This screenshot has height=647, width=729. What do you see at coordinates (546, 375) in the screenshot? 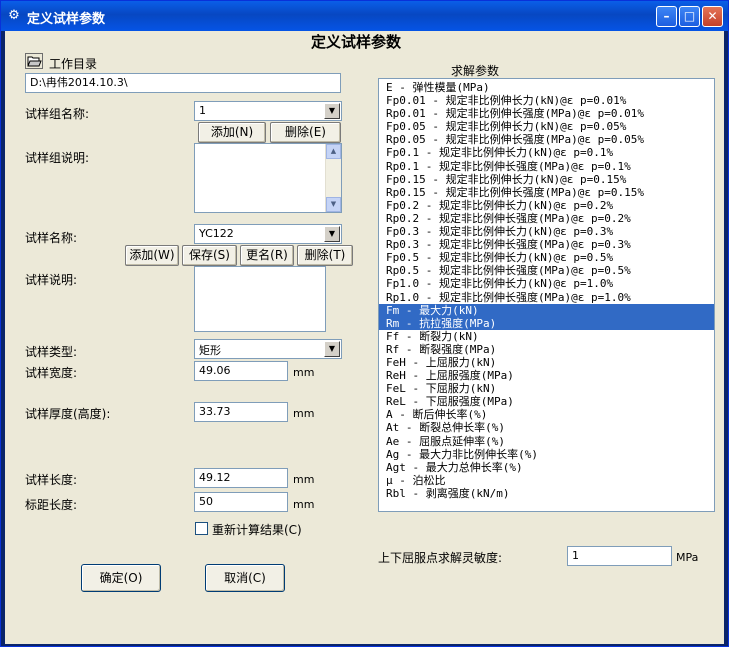
I see `param-list-item: ReH - 上屈服强度(MPa)` at bounding box center [546, 375].